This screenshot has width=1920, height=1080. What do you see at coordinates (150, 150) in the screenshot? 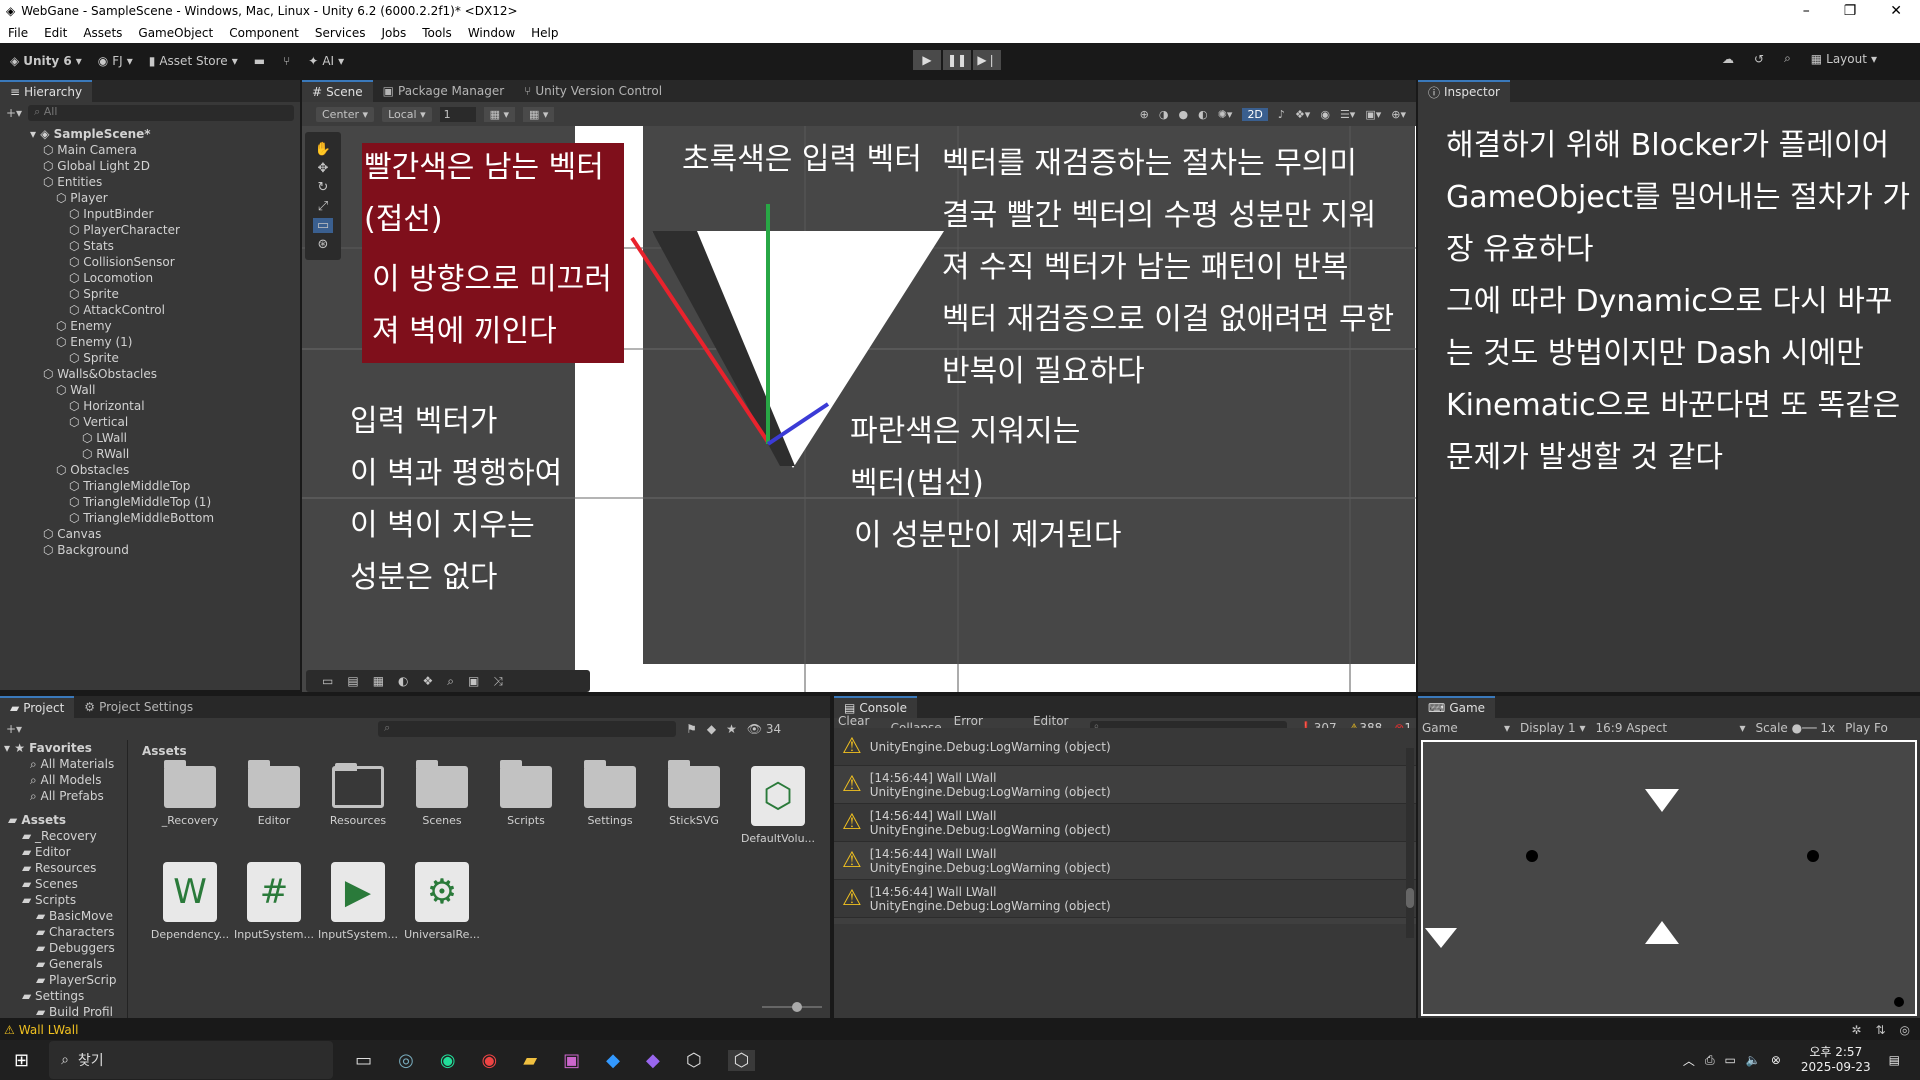
I see `hierarchy-item: ⬡ Main Camera` at bounding box center [150, 150].